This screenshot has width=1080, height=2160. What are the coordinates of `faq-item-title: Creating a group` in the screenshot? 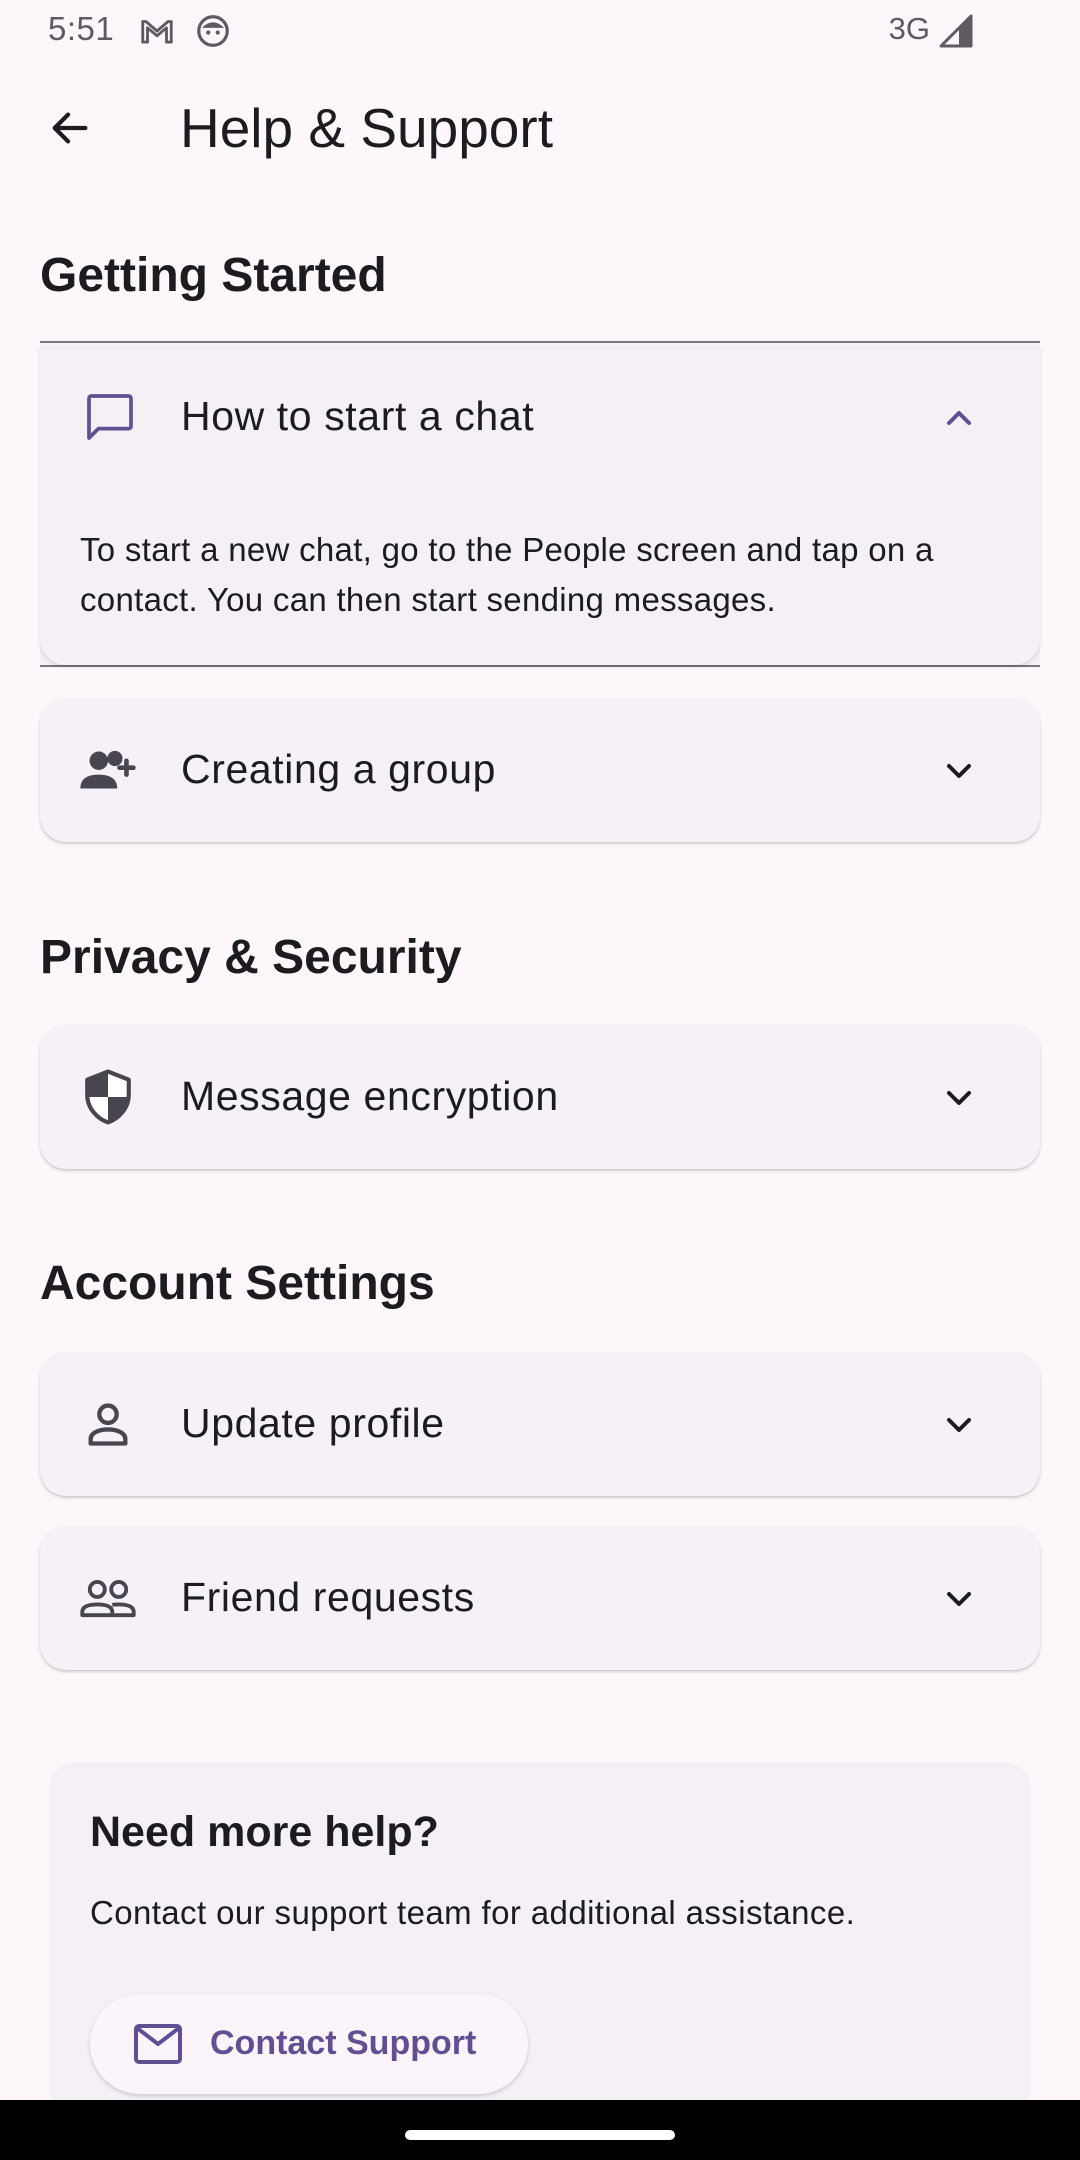 It's located at (339, 769).